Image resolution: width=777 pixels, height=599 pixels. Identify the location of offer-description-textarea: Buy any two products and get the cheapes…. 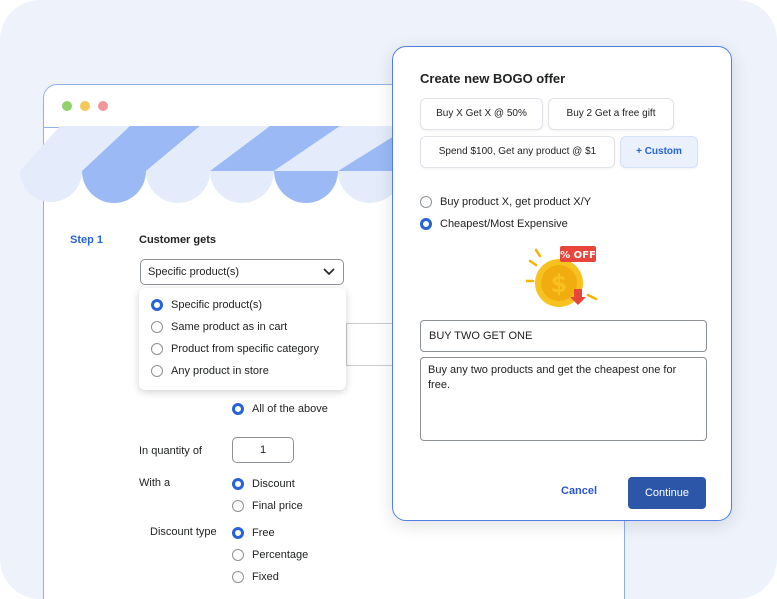
(563, 399).